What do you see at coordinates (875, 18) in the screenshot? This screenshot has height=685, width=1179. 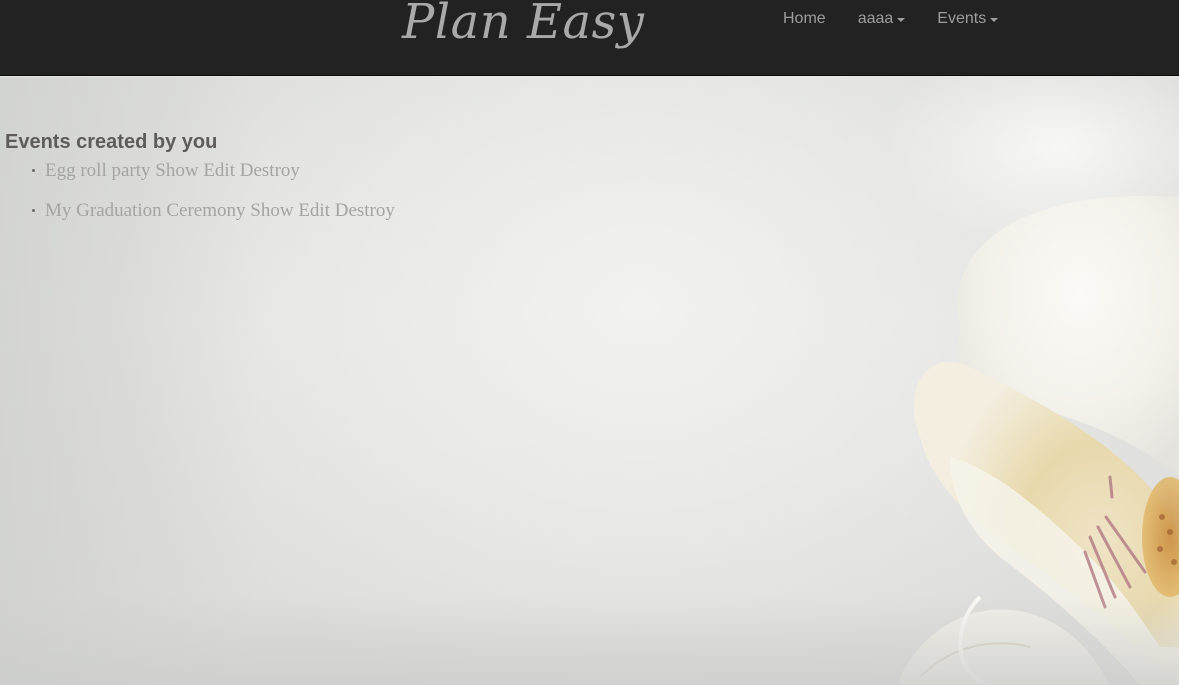 I see `nav-user-label: aaaa` at bounding box center [875, 18].